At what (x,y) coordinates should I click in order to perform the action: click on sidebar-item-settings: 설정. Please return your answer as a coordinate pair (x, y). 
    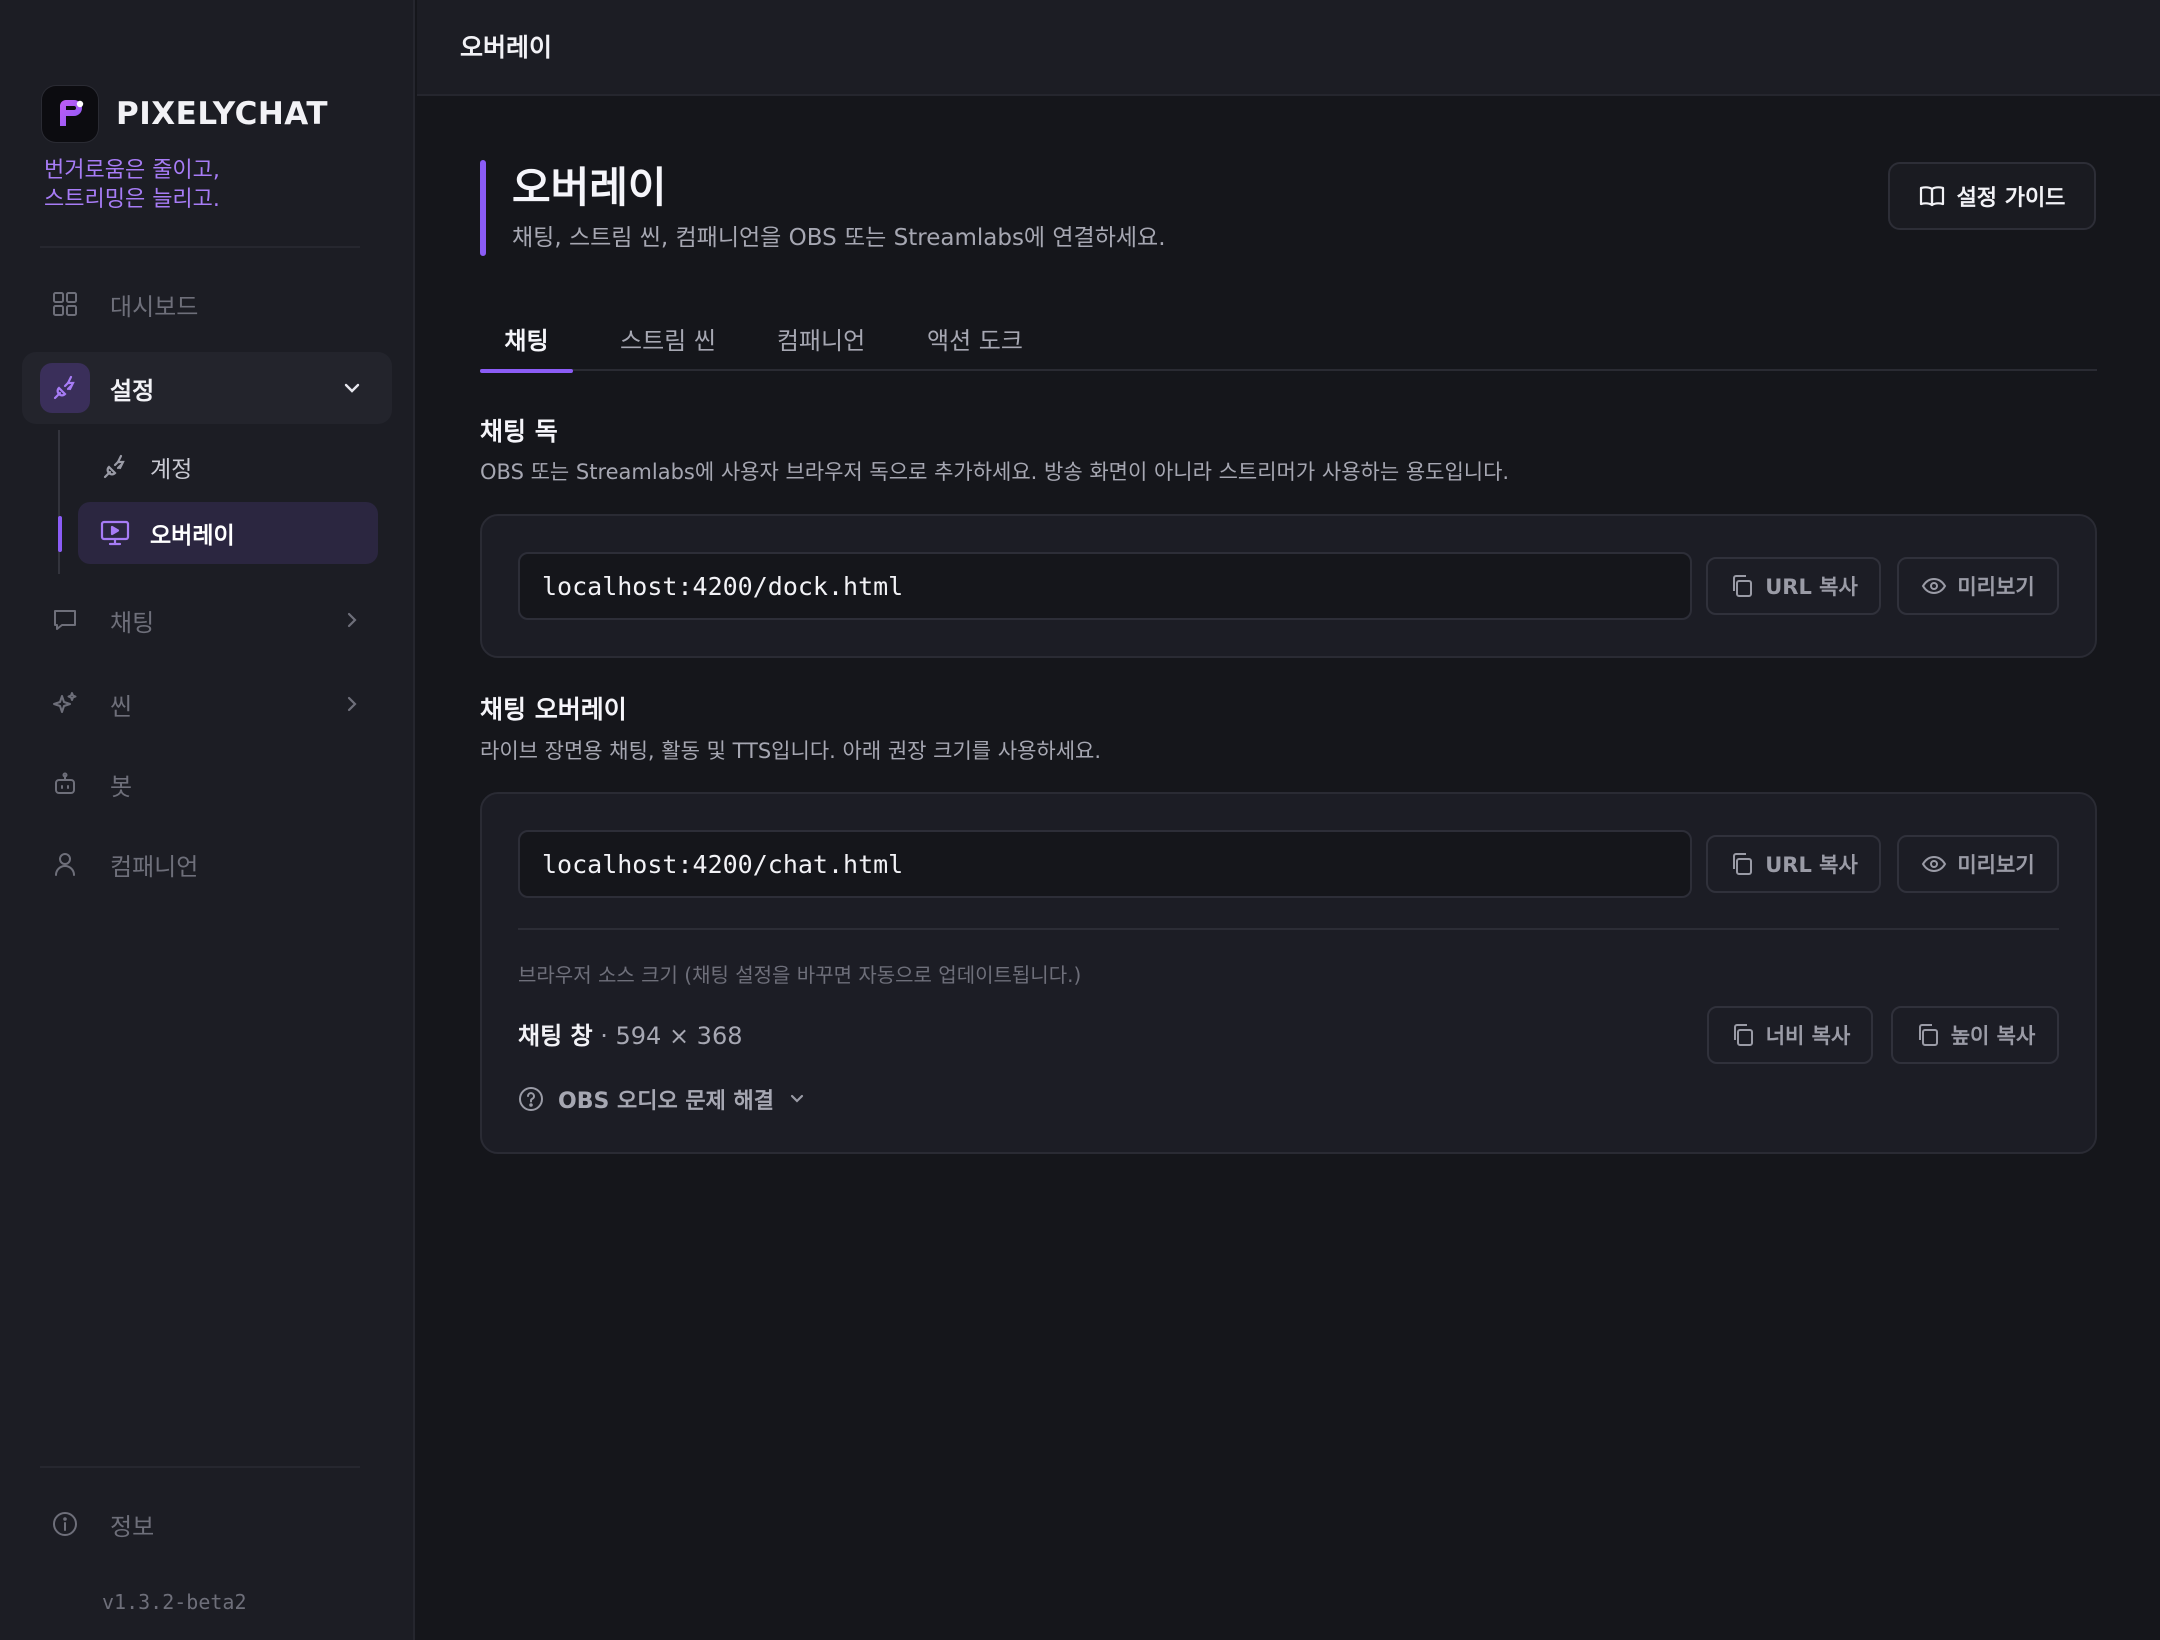
    Looking at the image, I should click on (207, 388).